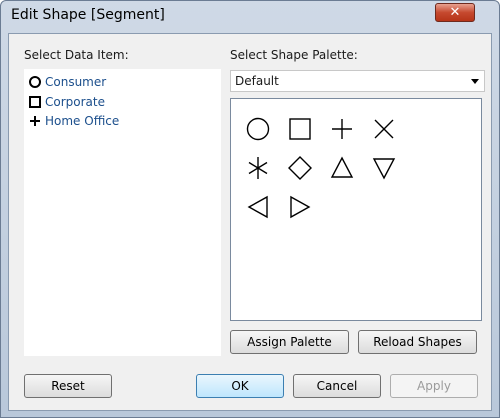 The height and width of the screenshot is (418, 500). What do you see at coordinates (35, 101) in the screenshot?
I see `square-icon` at bounding box center [35, 101].